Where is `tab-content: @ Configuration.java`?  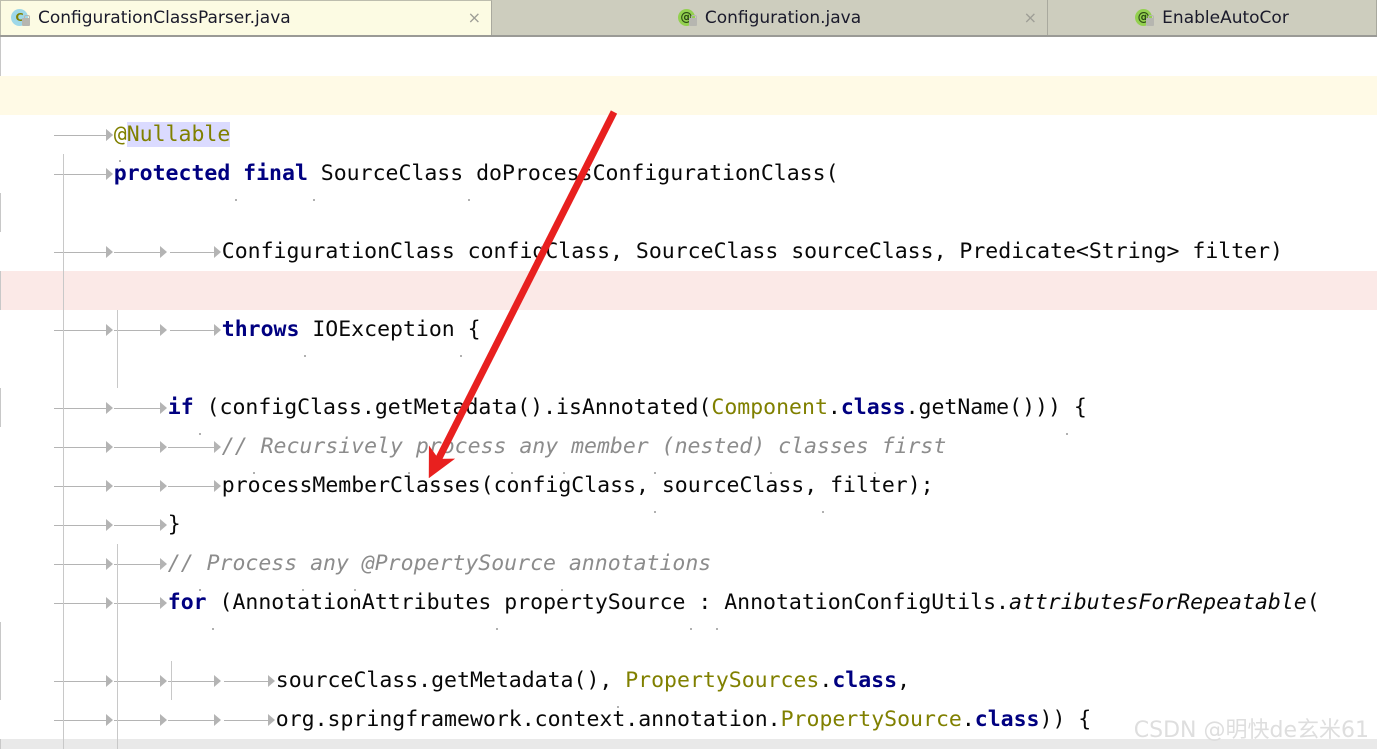 tab-content: @ Configuration.java is located at coordinates (769, 17).